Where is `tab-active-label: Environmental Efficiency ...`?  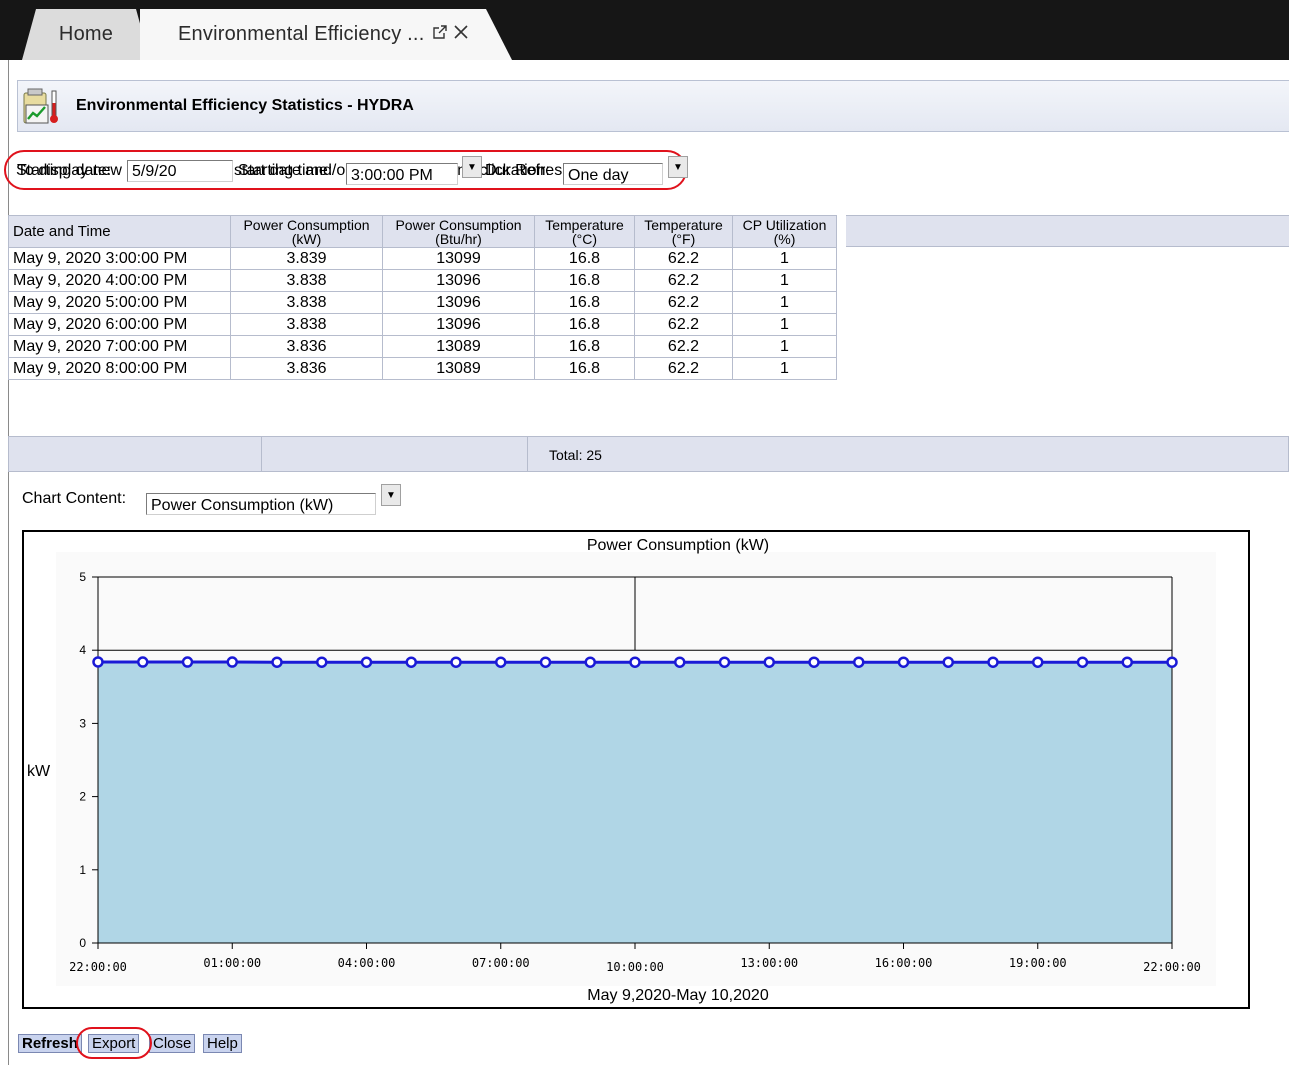
tab-active-label: Environmental Efficiency ... is located at coordinates (301, 34).